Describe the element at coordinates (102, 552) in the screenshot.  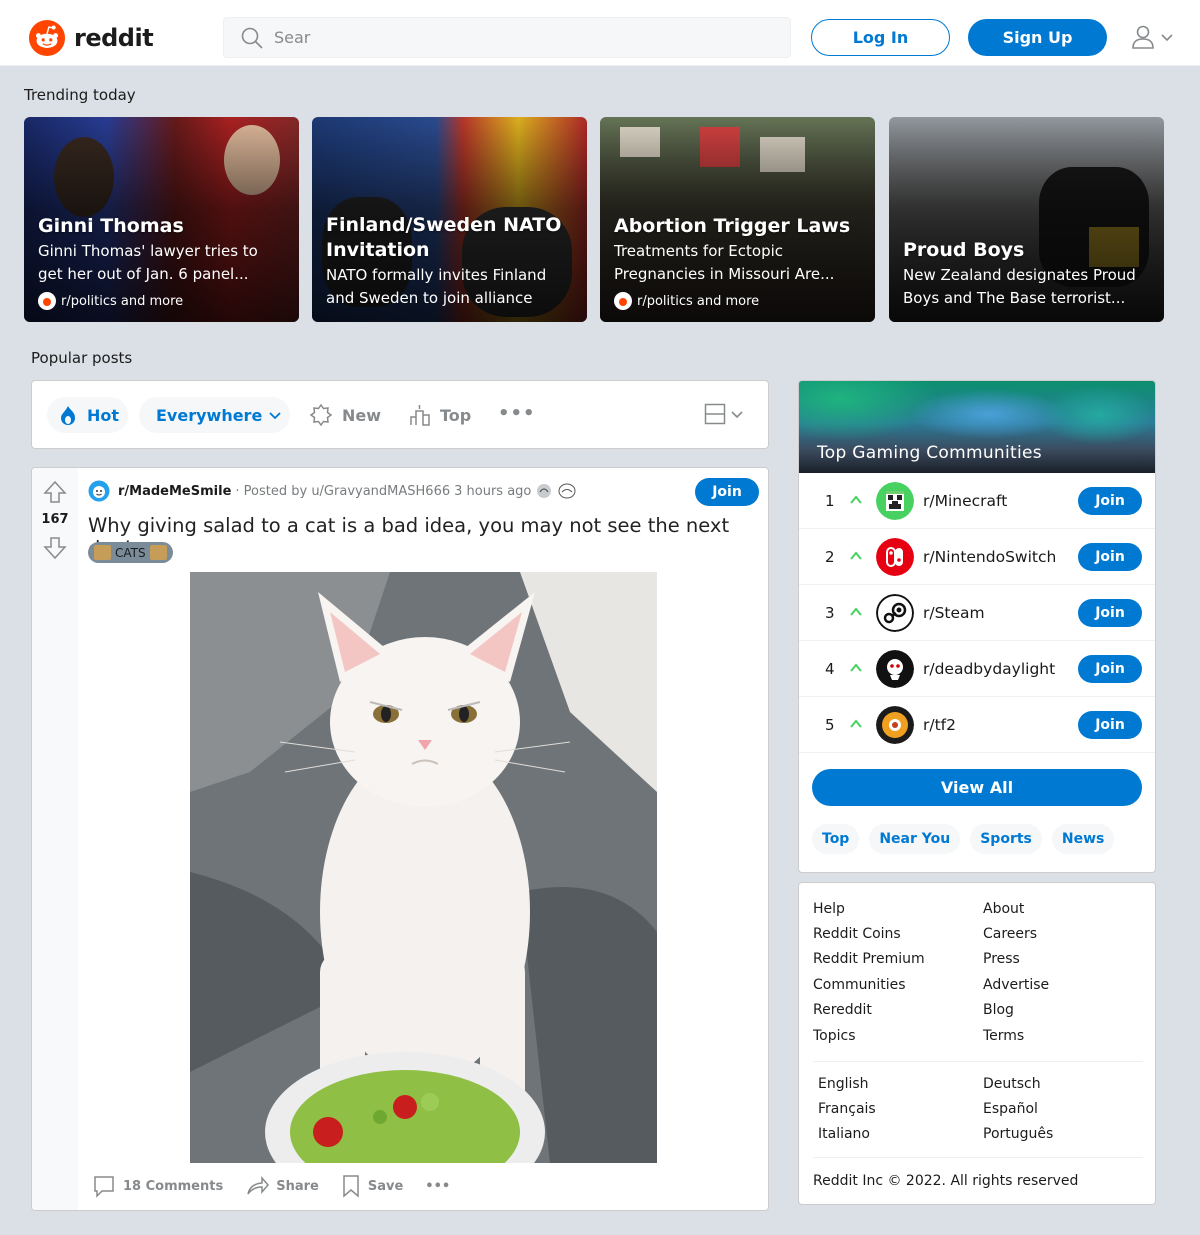
I see `cat-emoji-icon` at that location.